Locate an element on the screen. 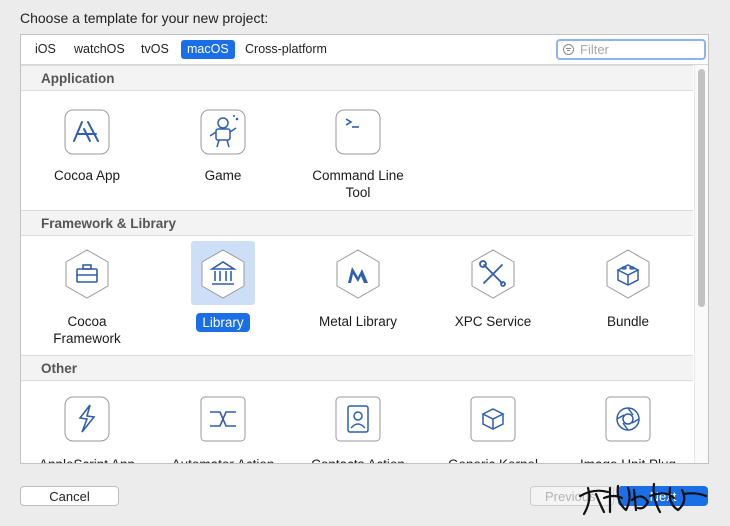  template-label: Contacts Action is located at coordinates (358, 459).